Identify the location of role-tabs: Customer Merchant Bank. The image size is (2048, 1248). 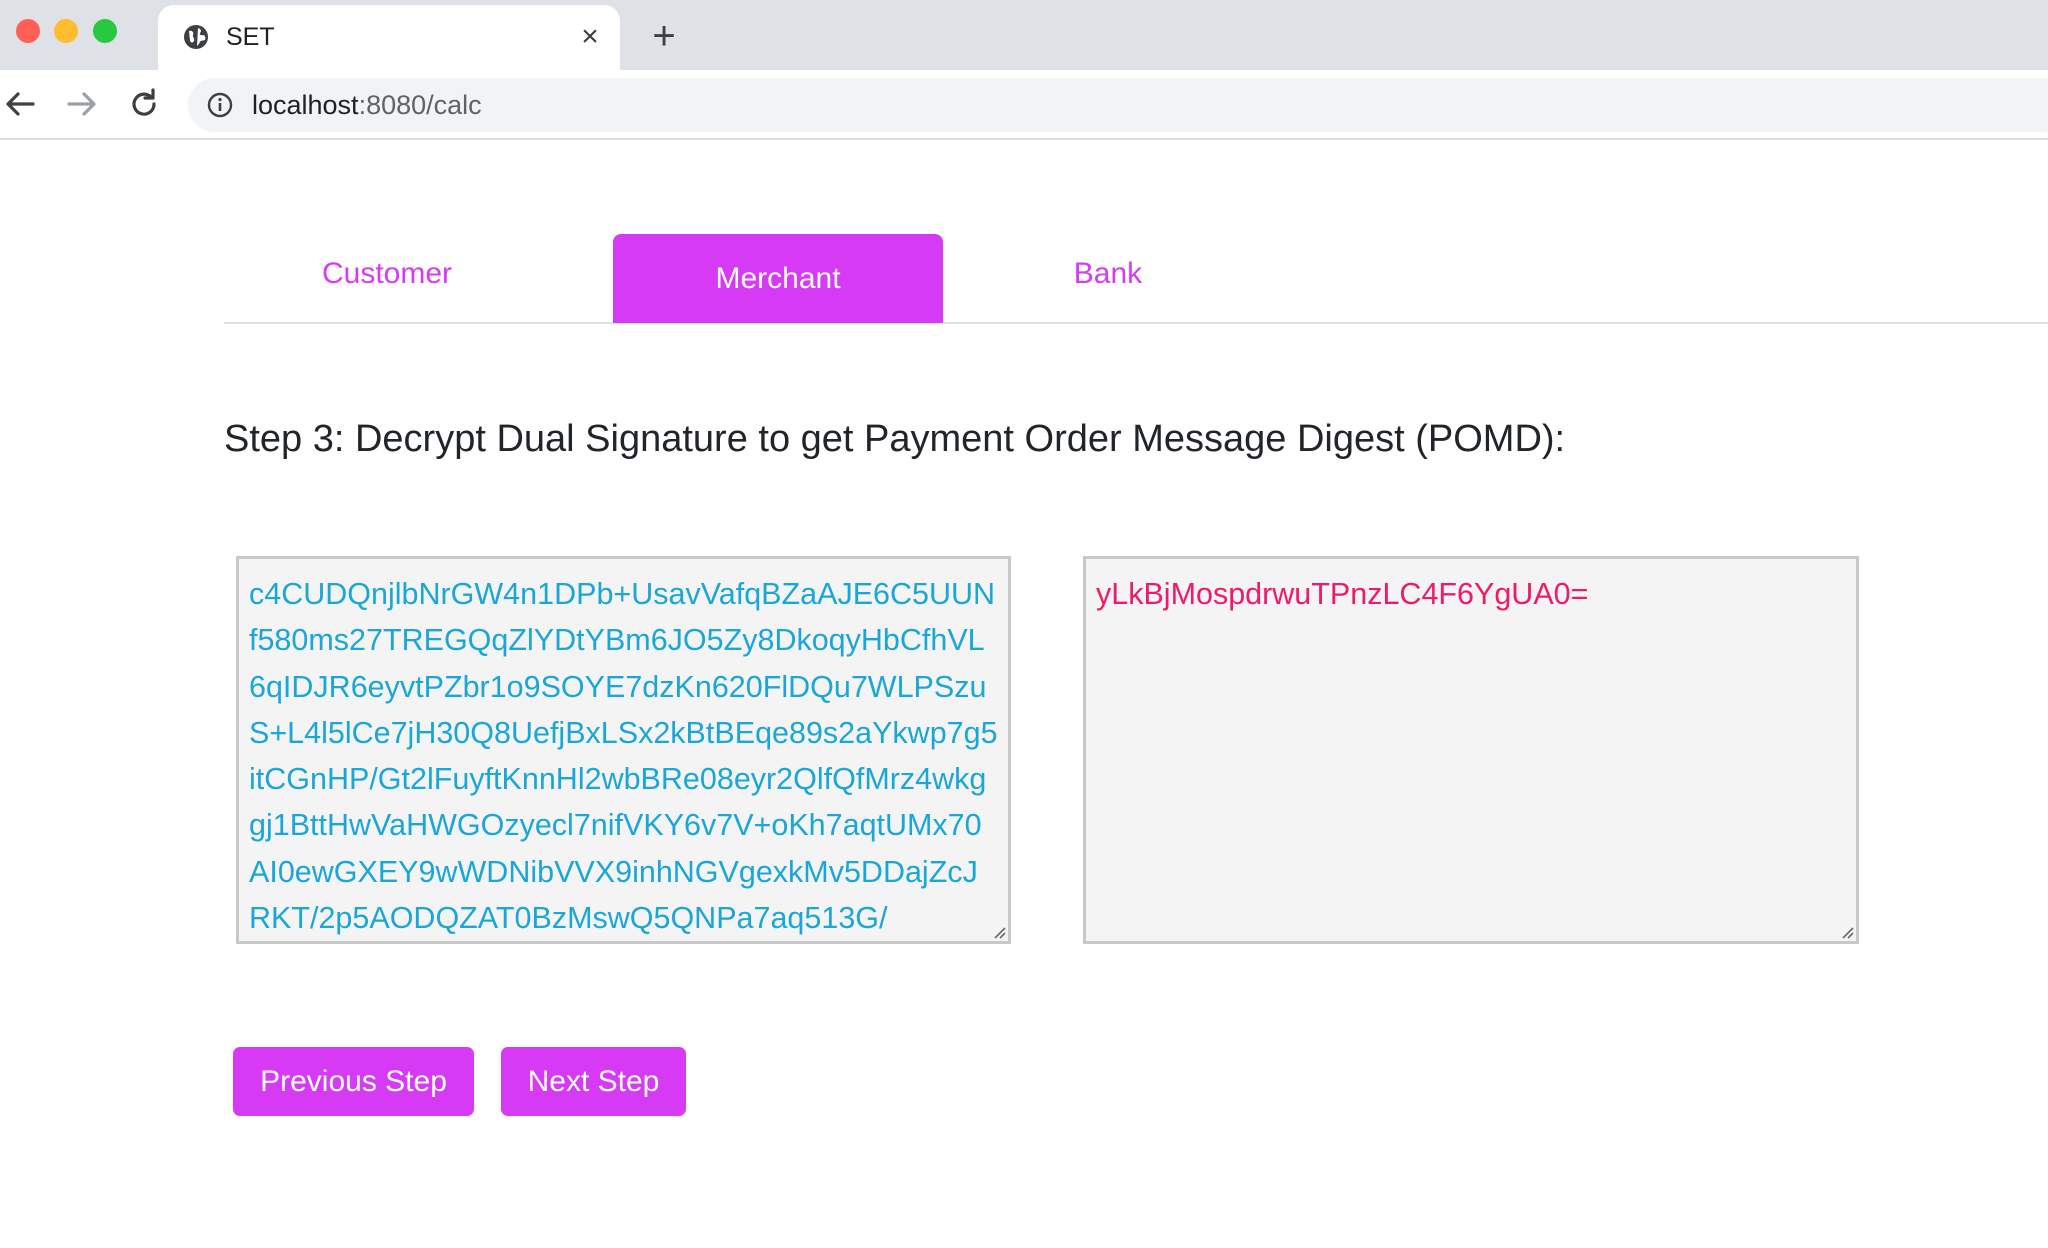
(1136, 279).